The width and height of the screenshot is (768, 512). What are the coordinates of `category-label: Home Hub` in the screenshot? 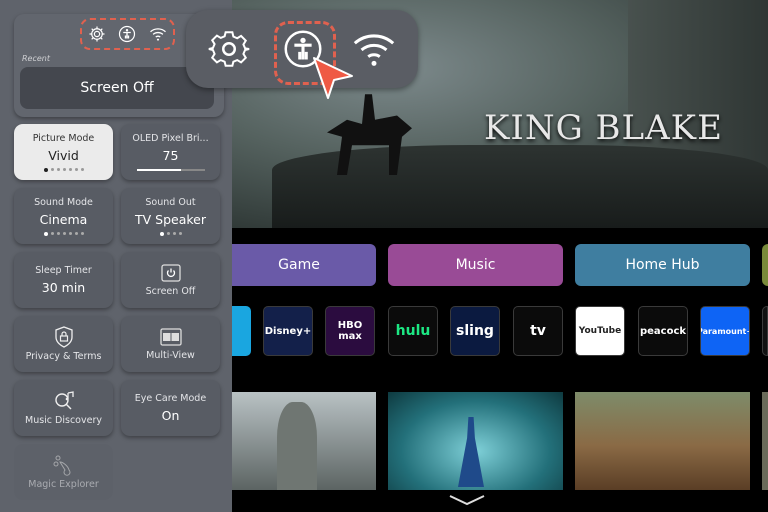 It's located at (662, 265).